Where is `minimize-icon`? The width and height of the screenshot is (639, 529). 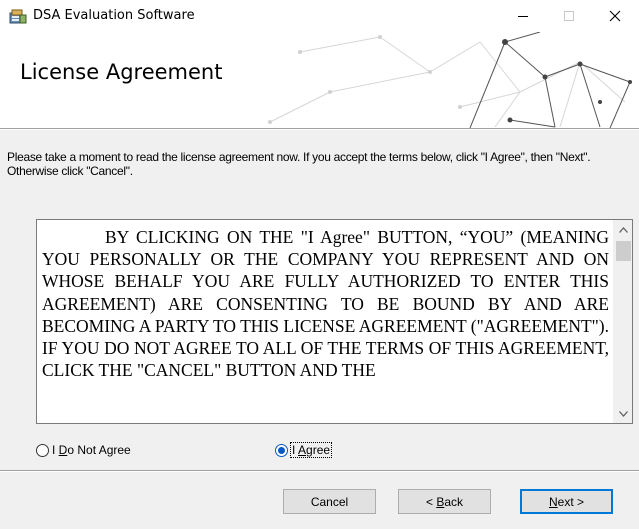
minimize-icon is located at coordinates (523, 16).